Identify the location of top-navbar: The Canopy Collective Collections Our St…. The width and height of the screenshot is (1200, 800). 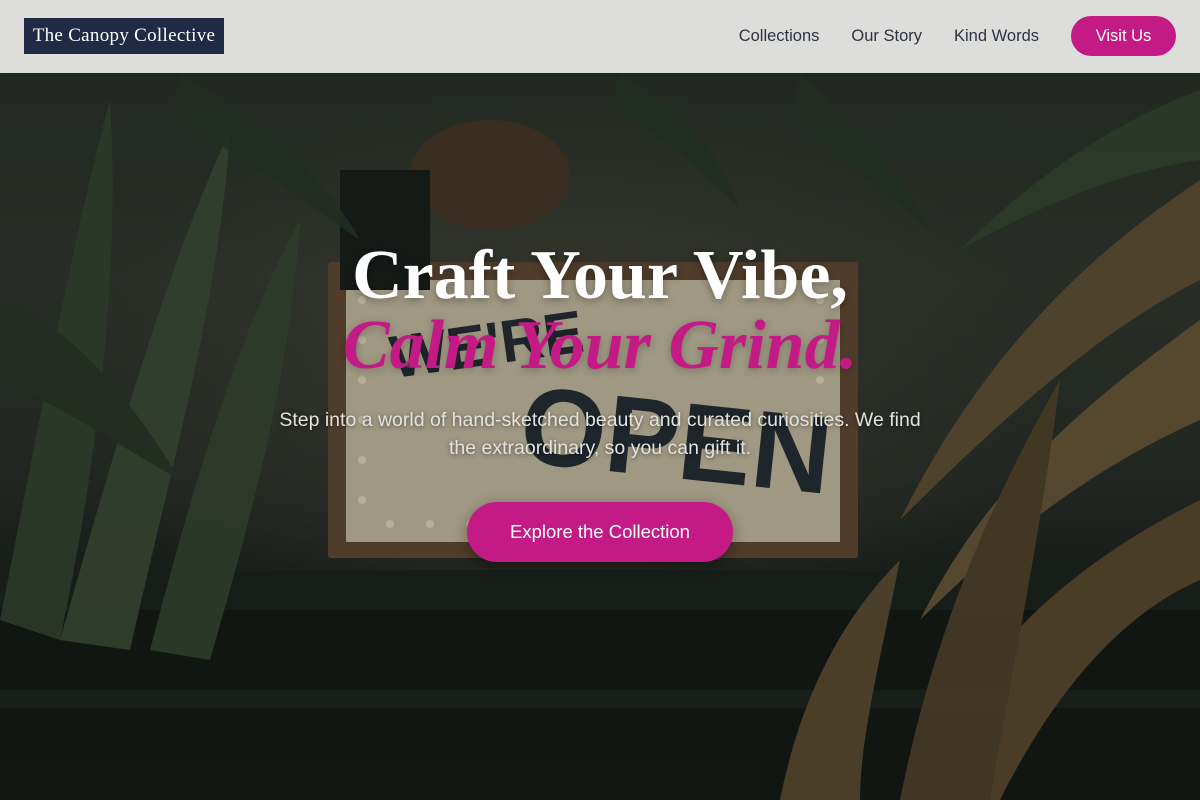
(600, 36).